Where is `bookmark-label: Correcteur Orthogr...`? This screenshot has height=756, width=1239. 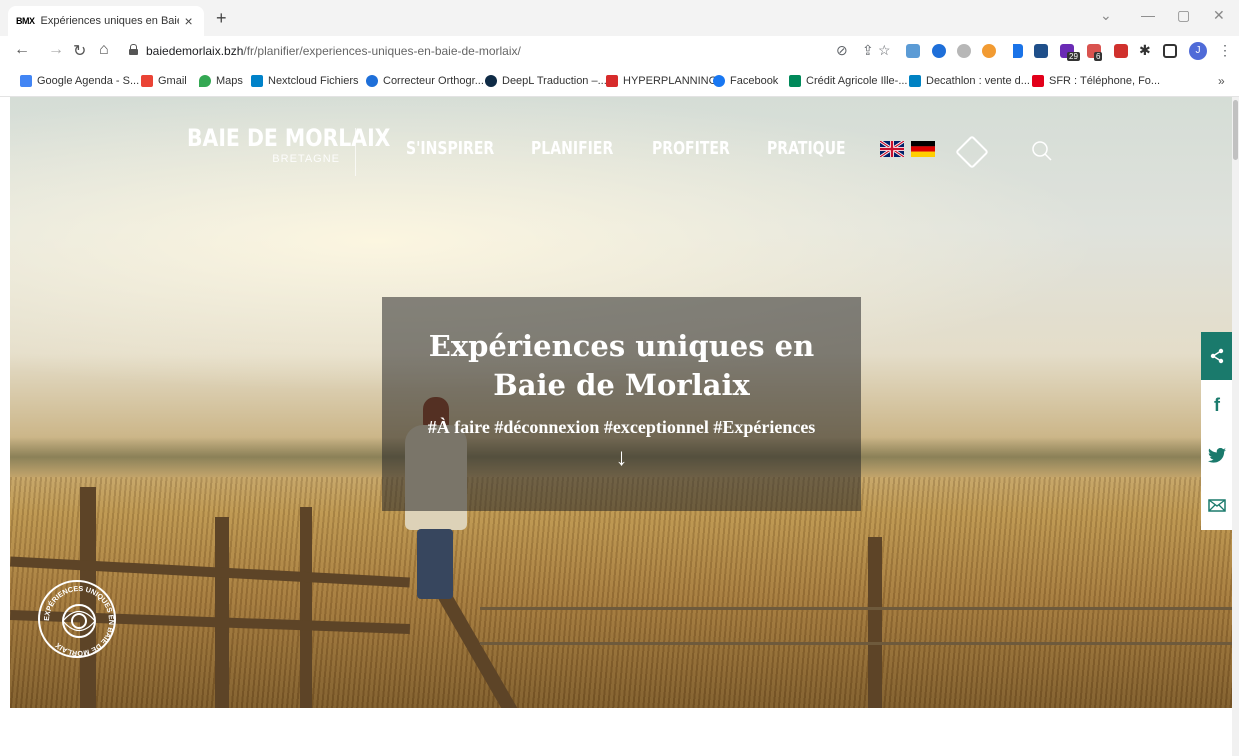
bookmark-label: Correcteur Orthogr... is located at coordinates (433, 81).